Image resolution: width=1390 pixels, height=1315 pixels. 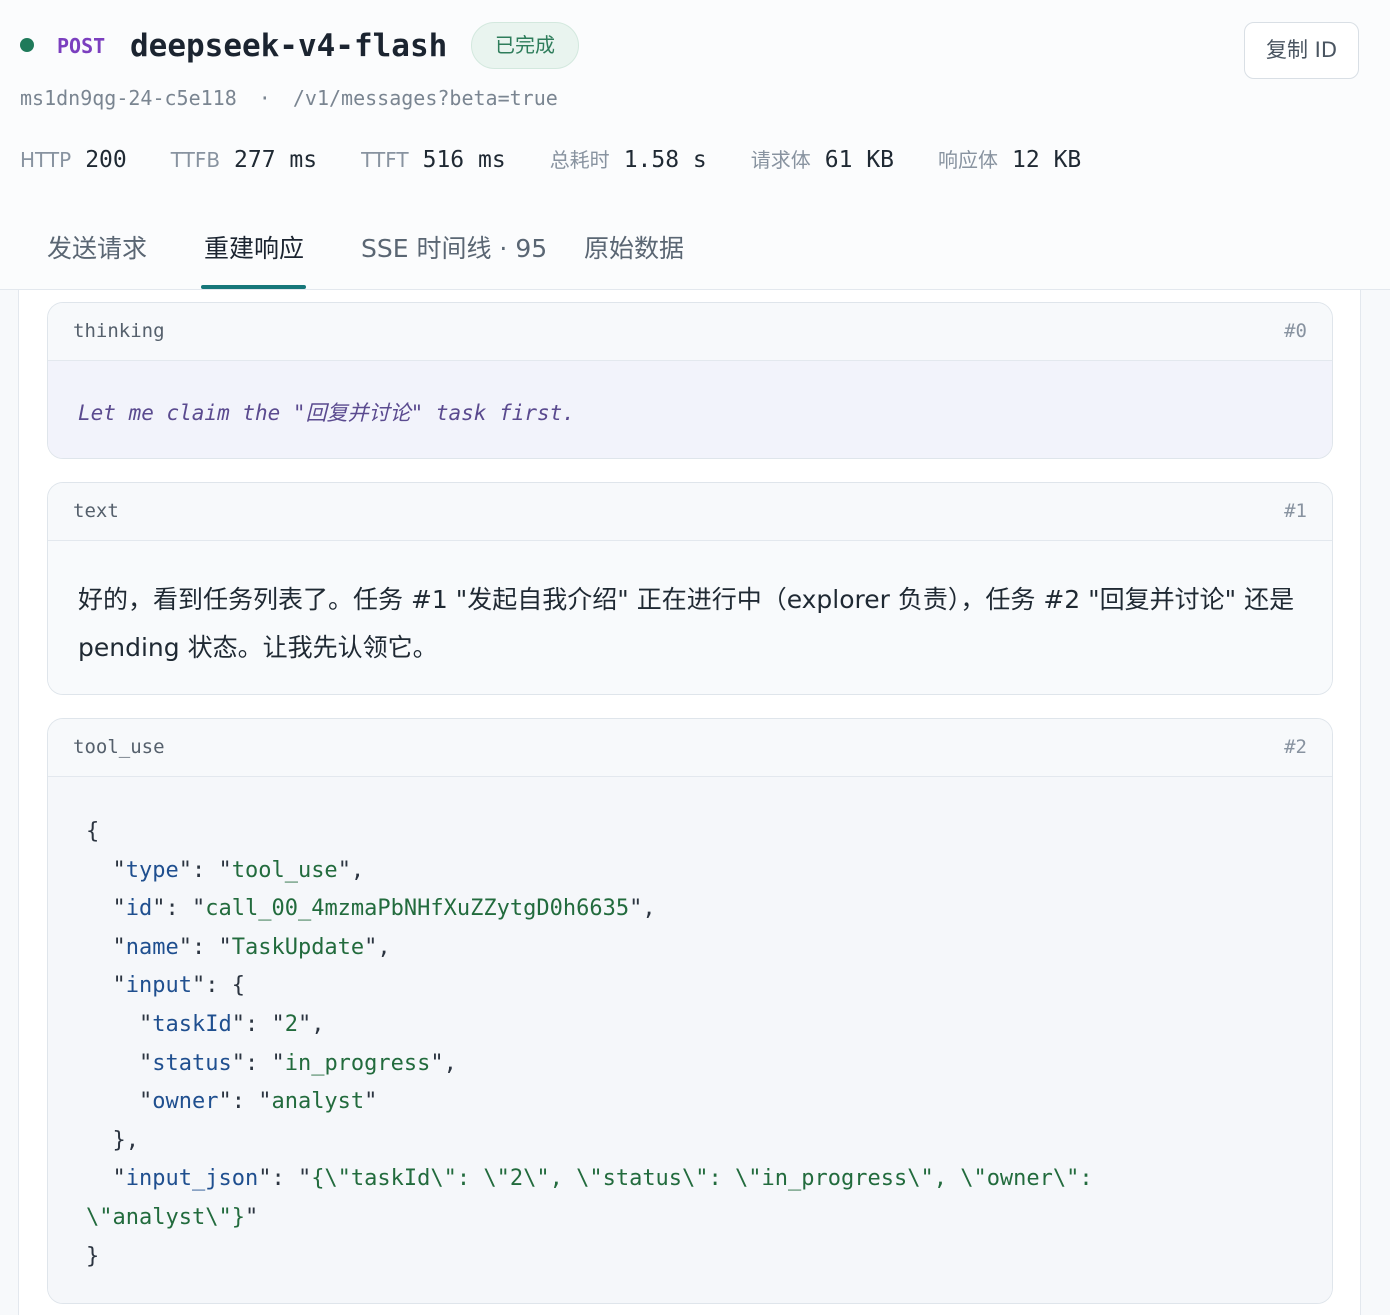 I want to click on json-value-id: call_00_4mzmaPbNHfXuZZytgD0h6635, so click(x=417, y=909).